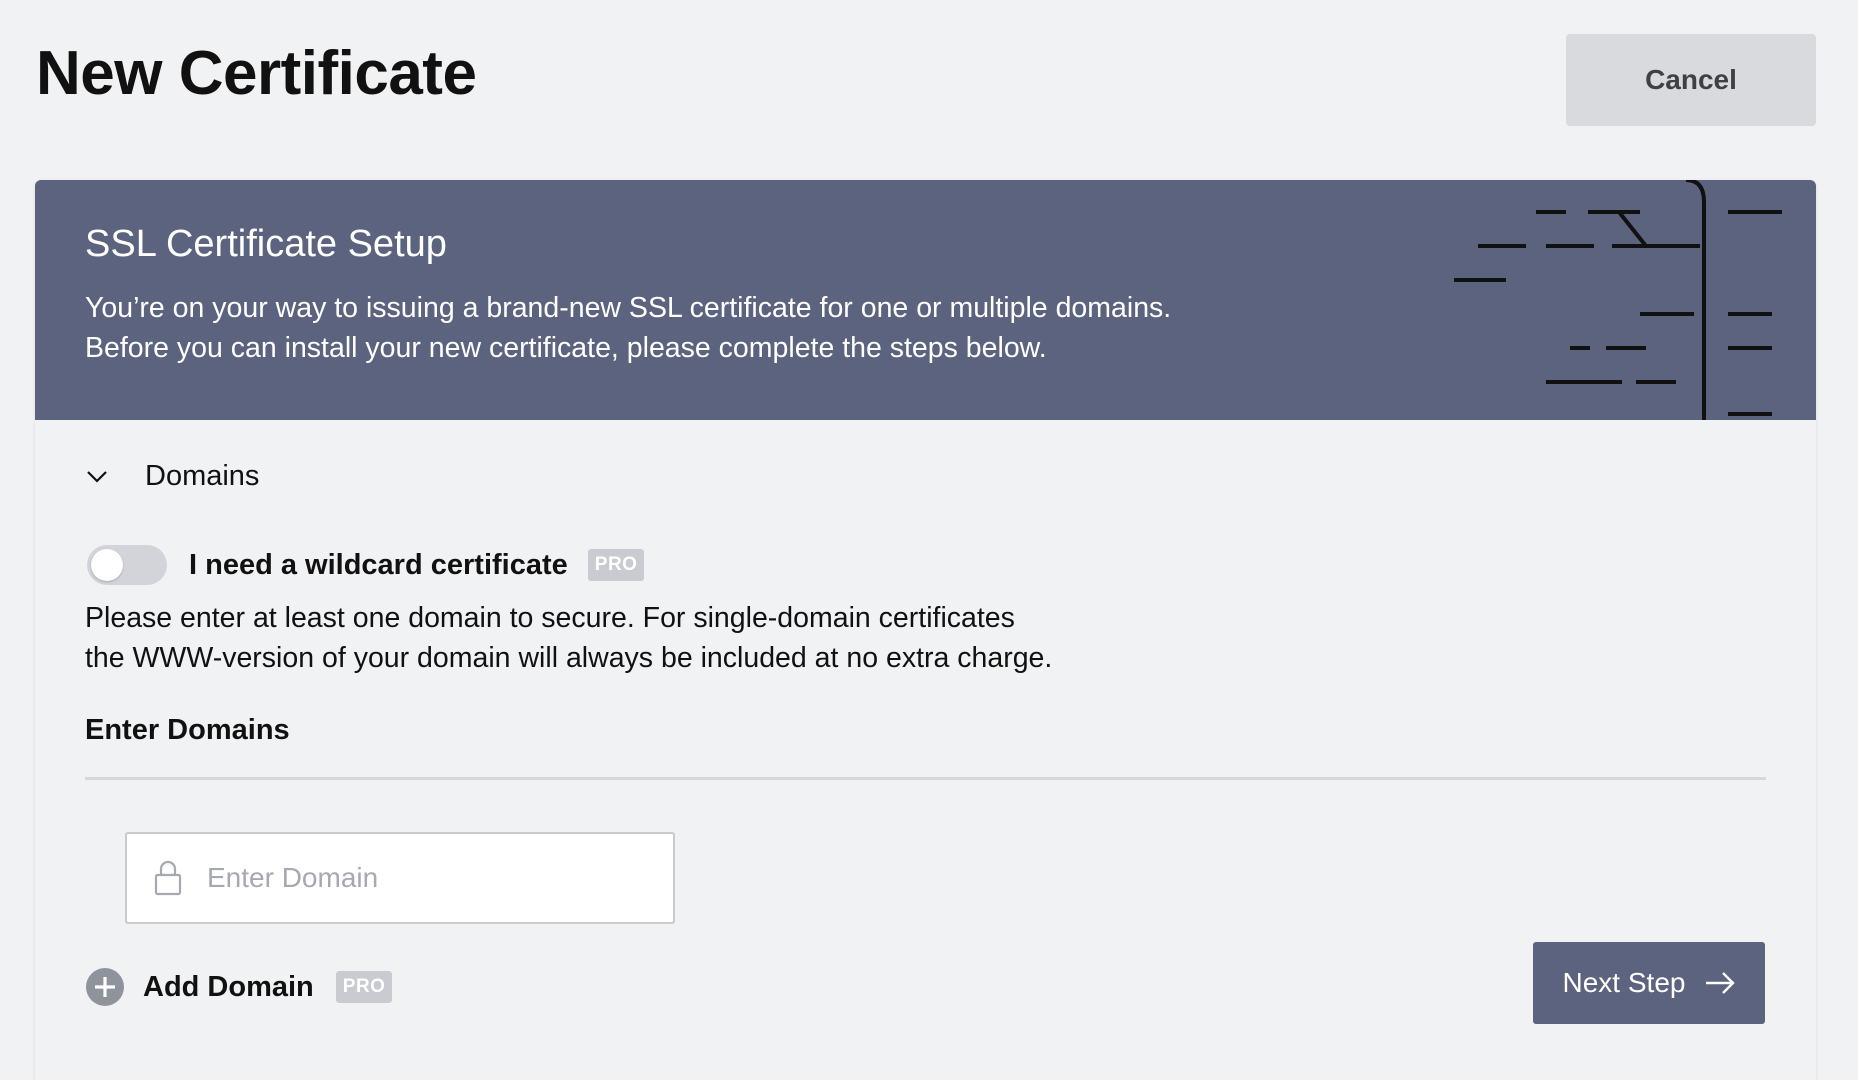  What do you see at coordinates (1691, 80) in the screenshot?
I see `cancel-button: Cancel` at bounding box center [1691, 80].